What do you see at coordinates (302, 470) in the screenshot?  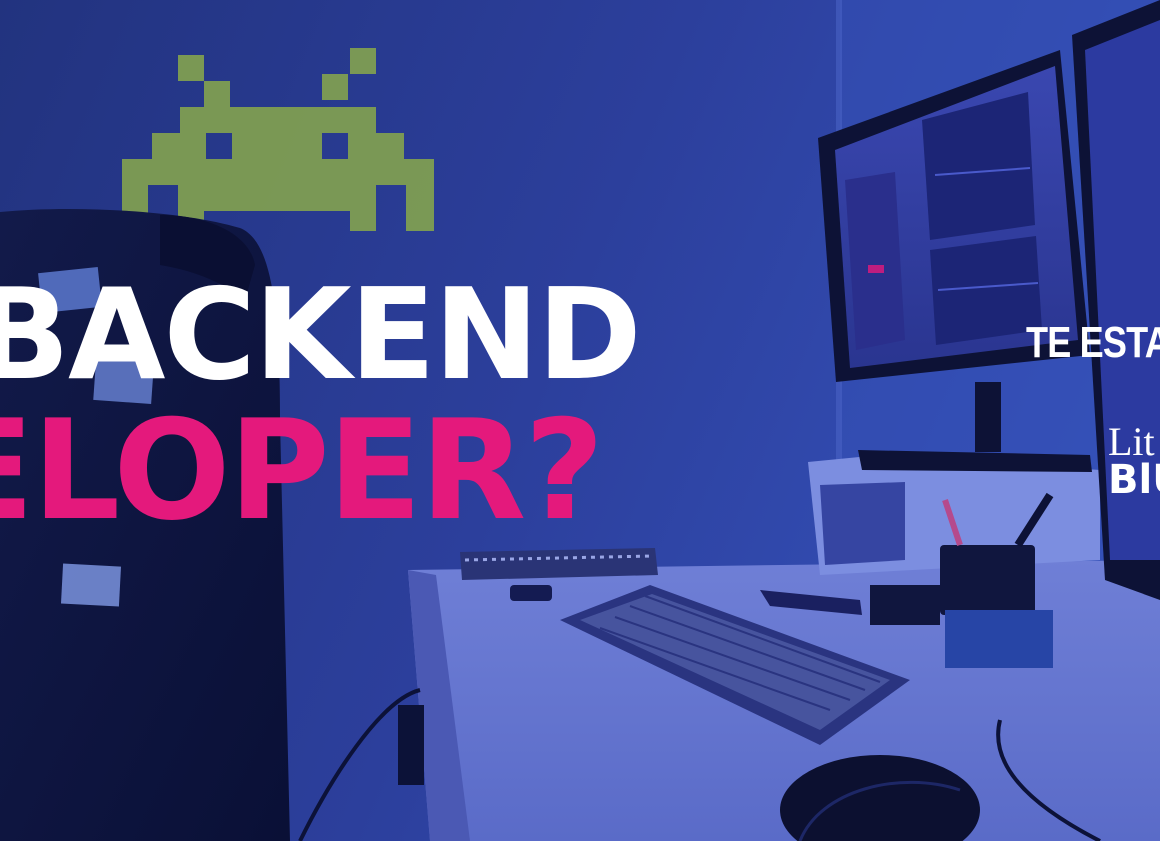 I see `headline-developer: ELOPER?` at bounding box center [302, 470].